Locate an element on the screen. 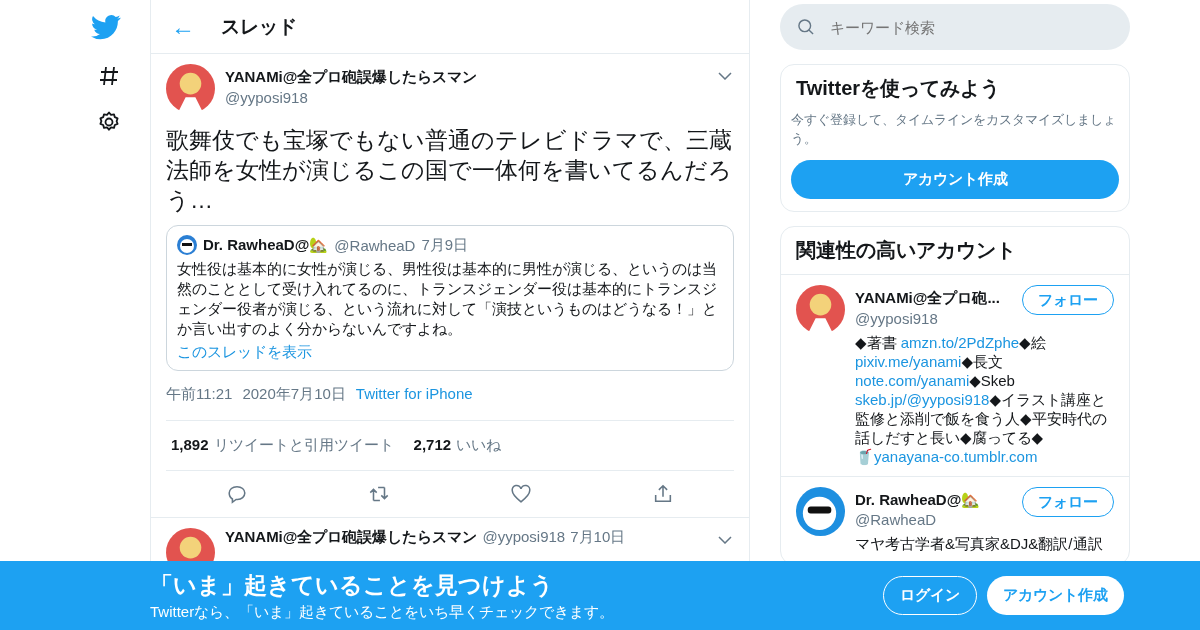 Image resolution: width=1200 pixels, height=630 pixels. account-bio: マヤ考古学者&写真家&DJ&翻訳/通訳 is located at coordinates (979, 543).